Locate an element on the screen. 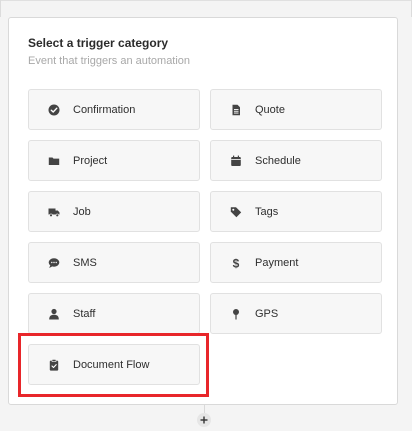  category-label: SMS is located at coordinates (85, 262).